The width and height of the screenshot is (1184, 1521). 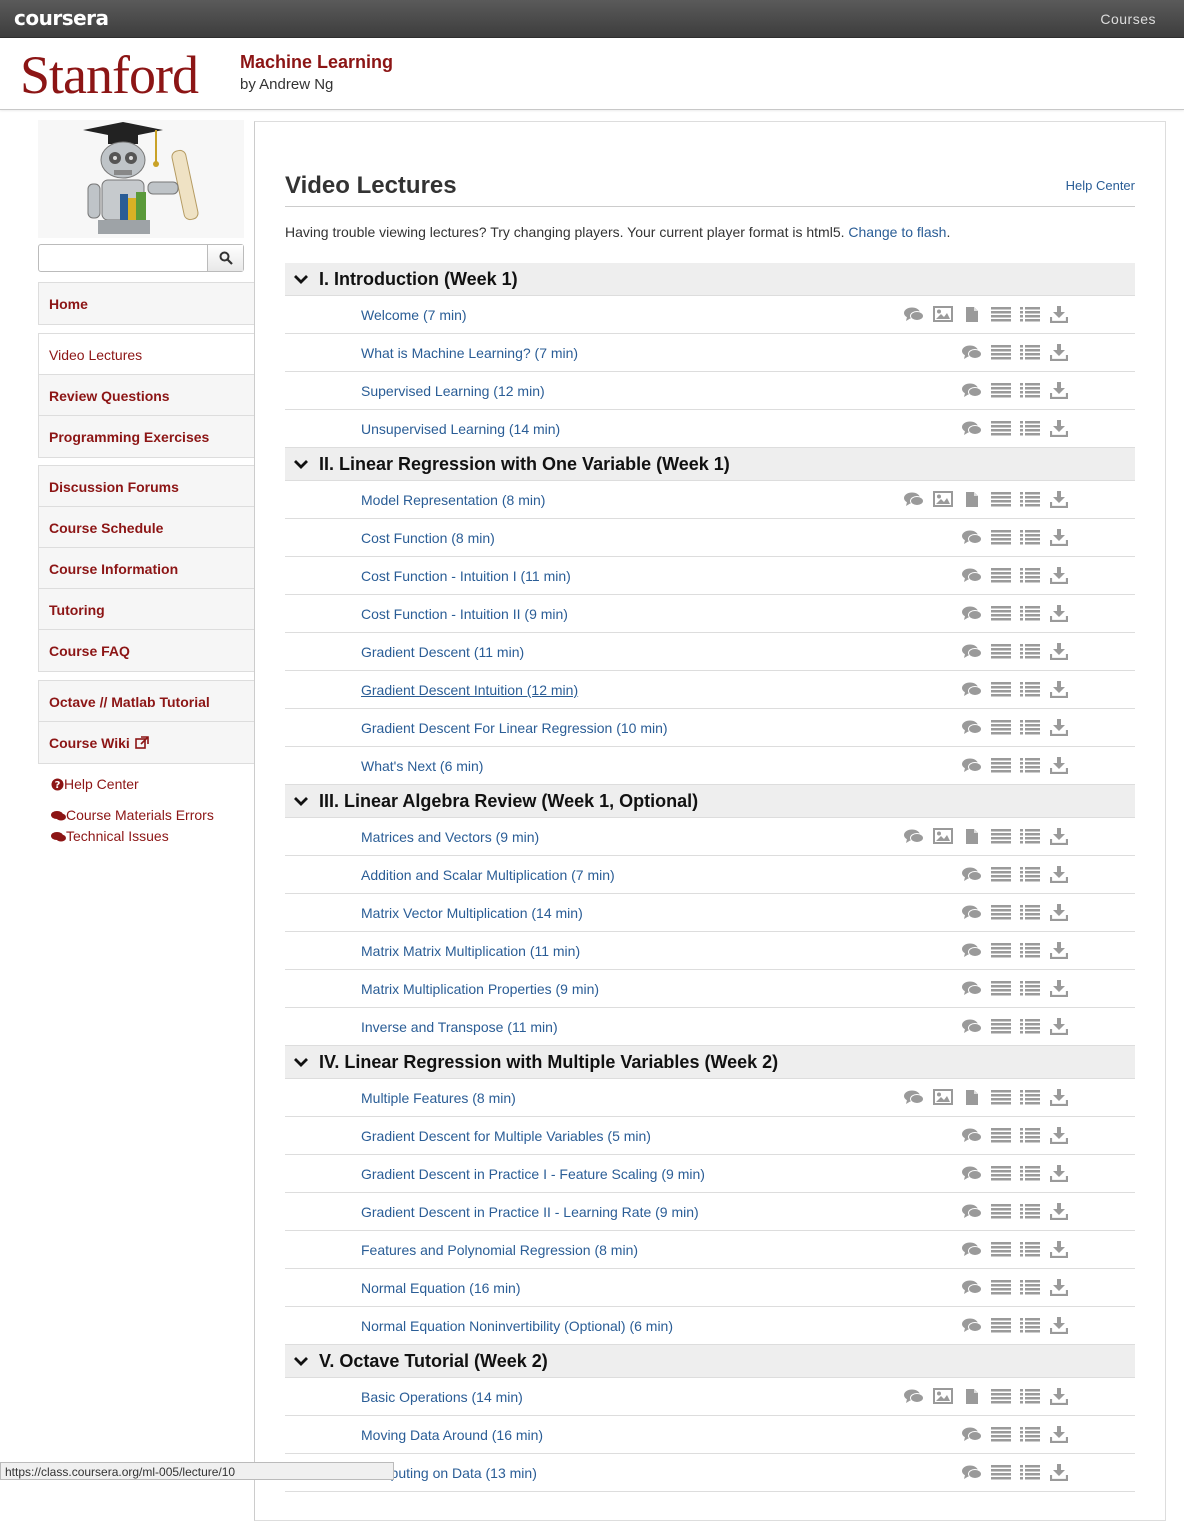 What do you see at coordinates (146, 436) in the screenshot?
I see `nav-item-programming-exercises: Programming Exercises` at bounding box center [146, 436].